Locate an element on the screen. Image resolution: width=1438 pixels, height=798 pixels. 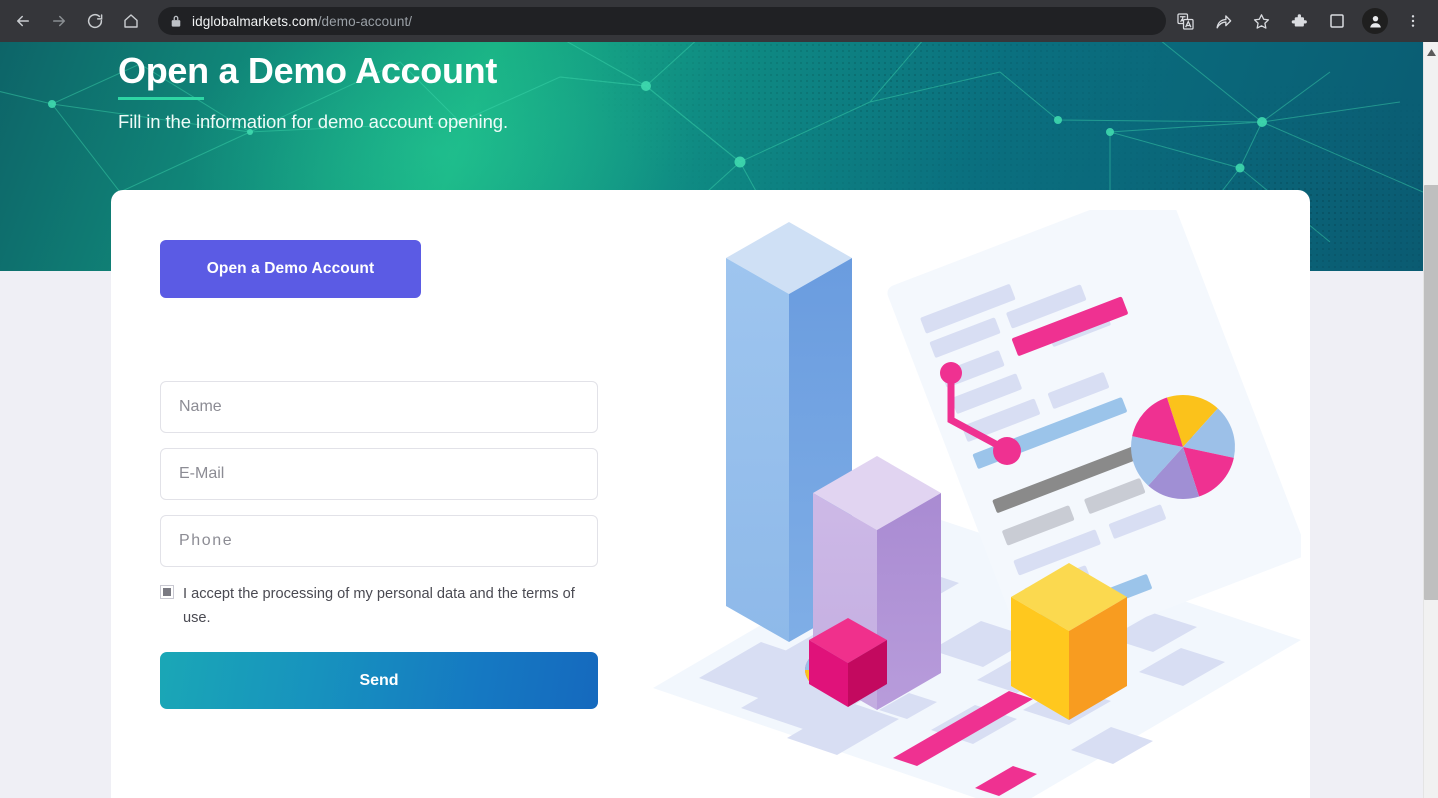
address-bar: idglobalmarkets.com/demo-account/ is located at coordinates (662, 21).